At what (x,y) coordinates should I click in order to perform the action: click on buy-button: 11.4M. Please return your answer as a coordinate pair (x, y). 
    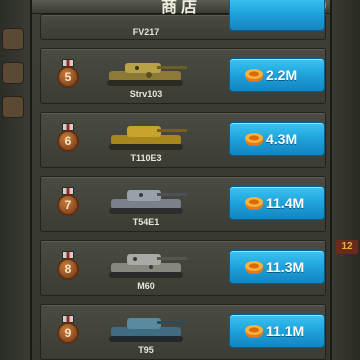
    Looking at the image, I should click on (277, 203).